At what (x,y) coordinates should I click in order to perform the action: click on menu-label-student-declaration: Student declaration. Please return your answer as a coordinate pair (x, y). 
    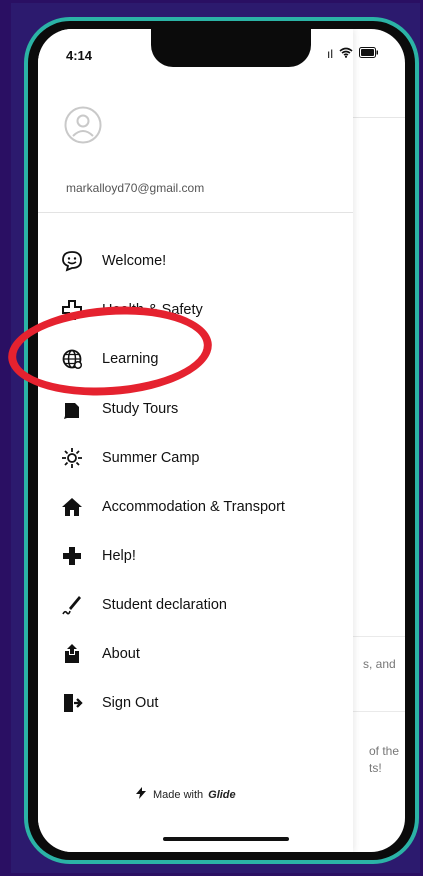
    Looking at the image, I should click on (164, 605).